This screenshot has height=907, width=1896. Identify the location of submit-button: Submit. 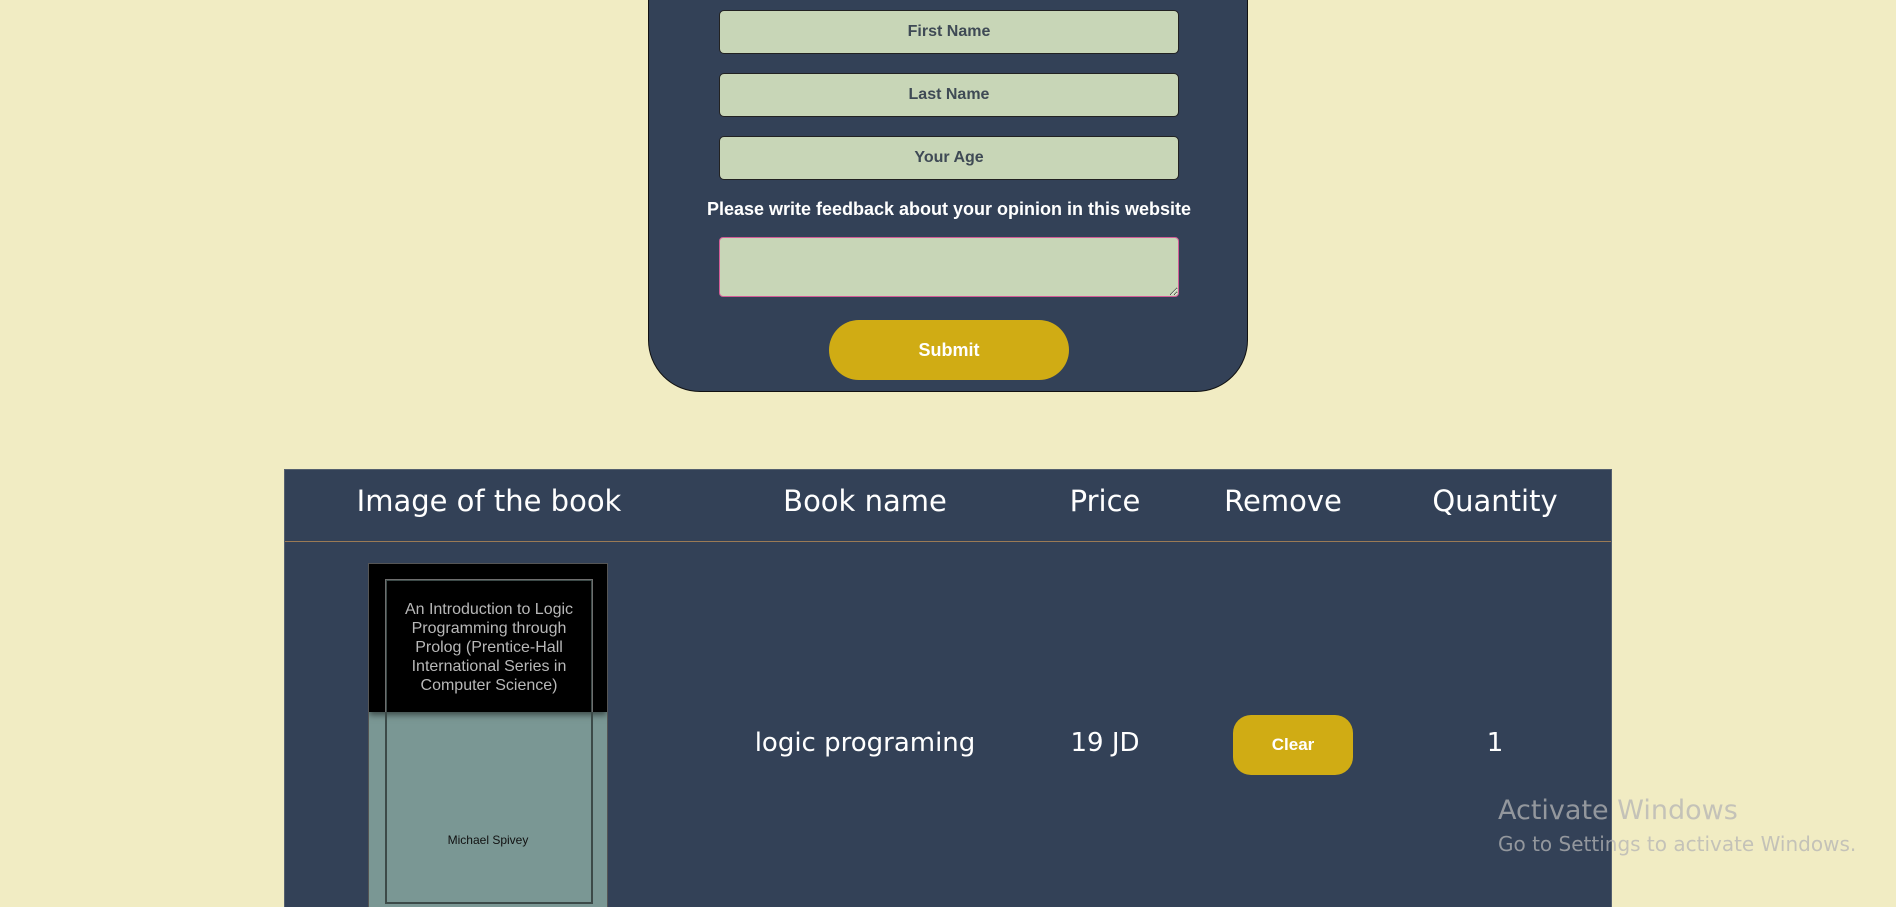
(949, 350).